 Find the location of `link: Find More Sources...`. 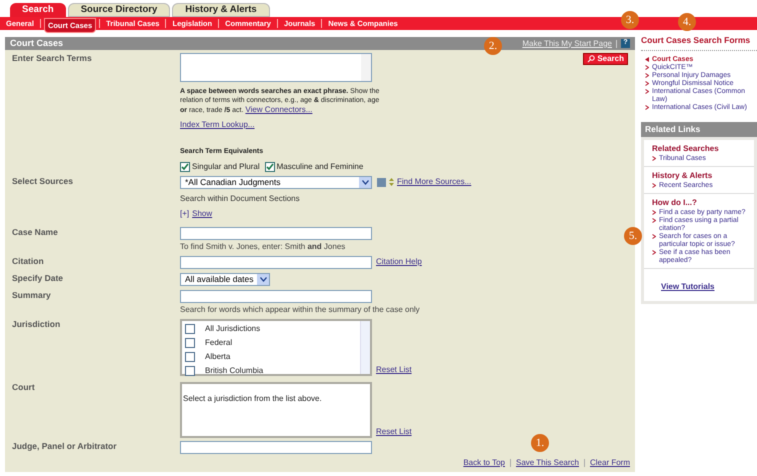

link: Find More Sources... is located at coordinates (434, 182).